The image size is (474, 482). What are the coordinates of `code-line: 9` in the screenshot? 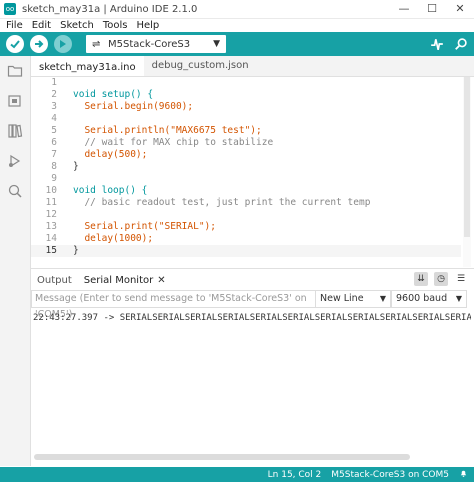 It's located at (246, 179).